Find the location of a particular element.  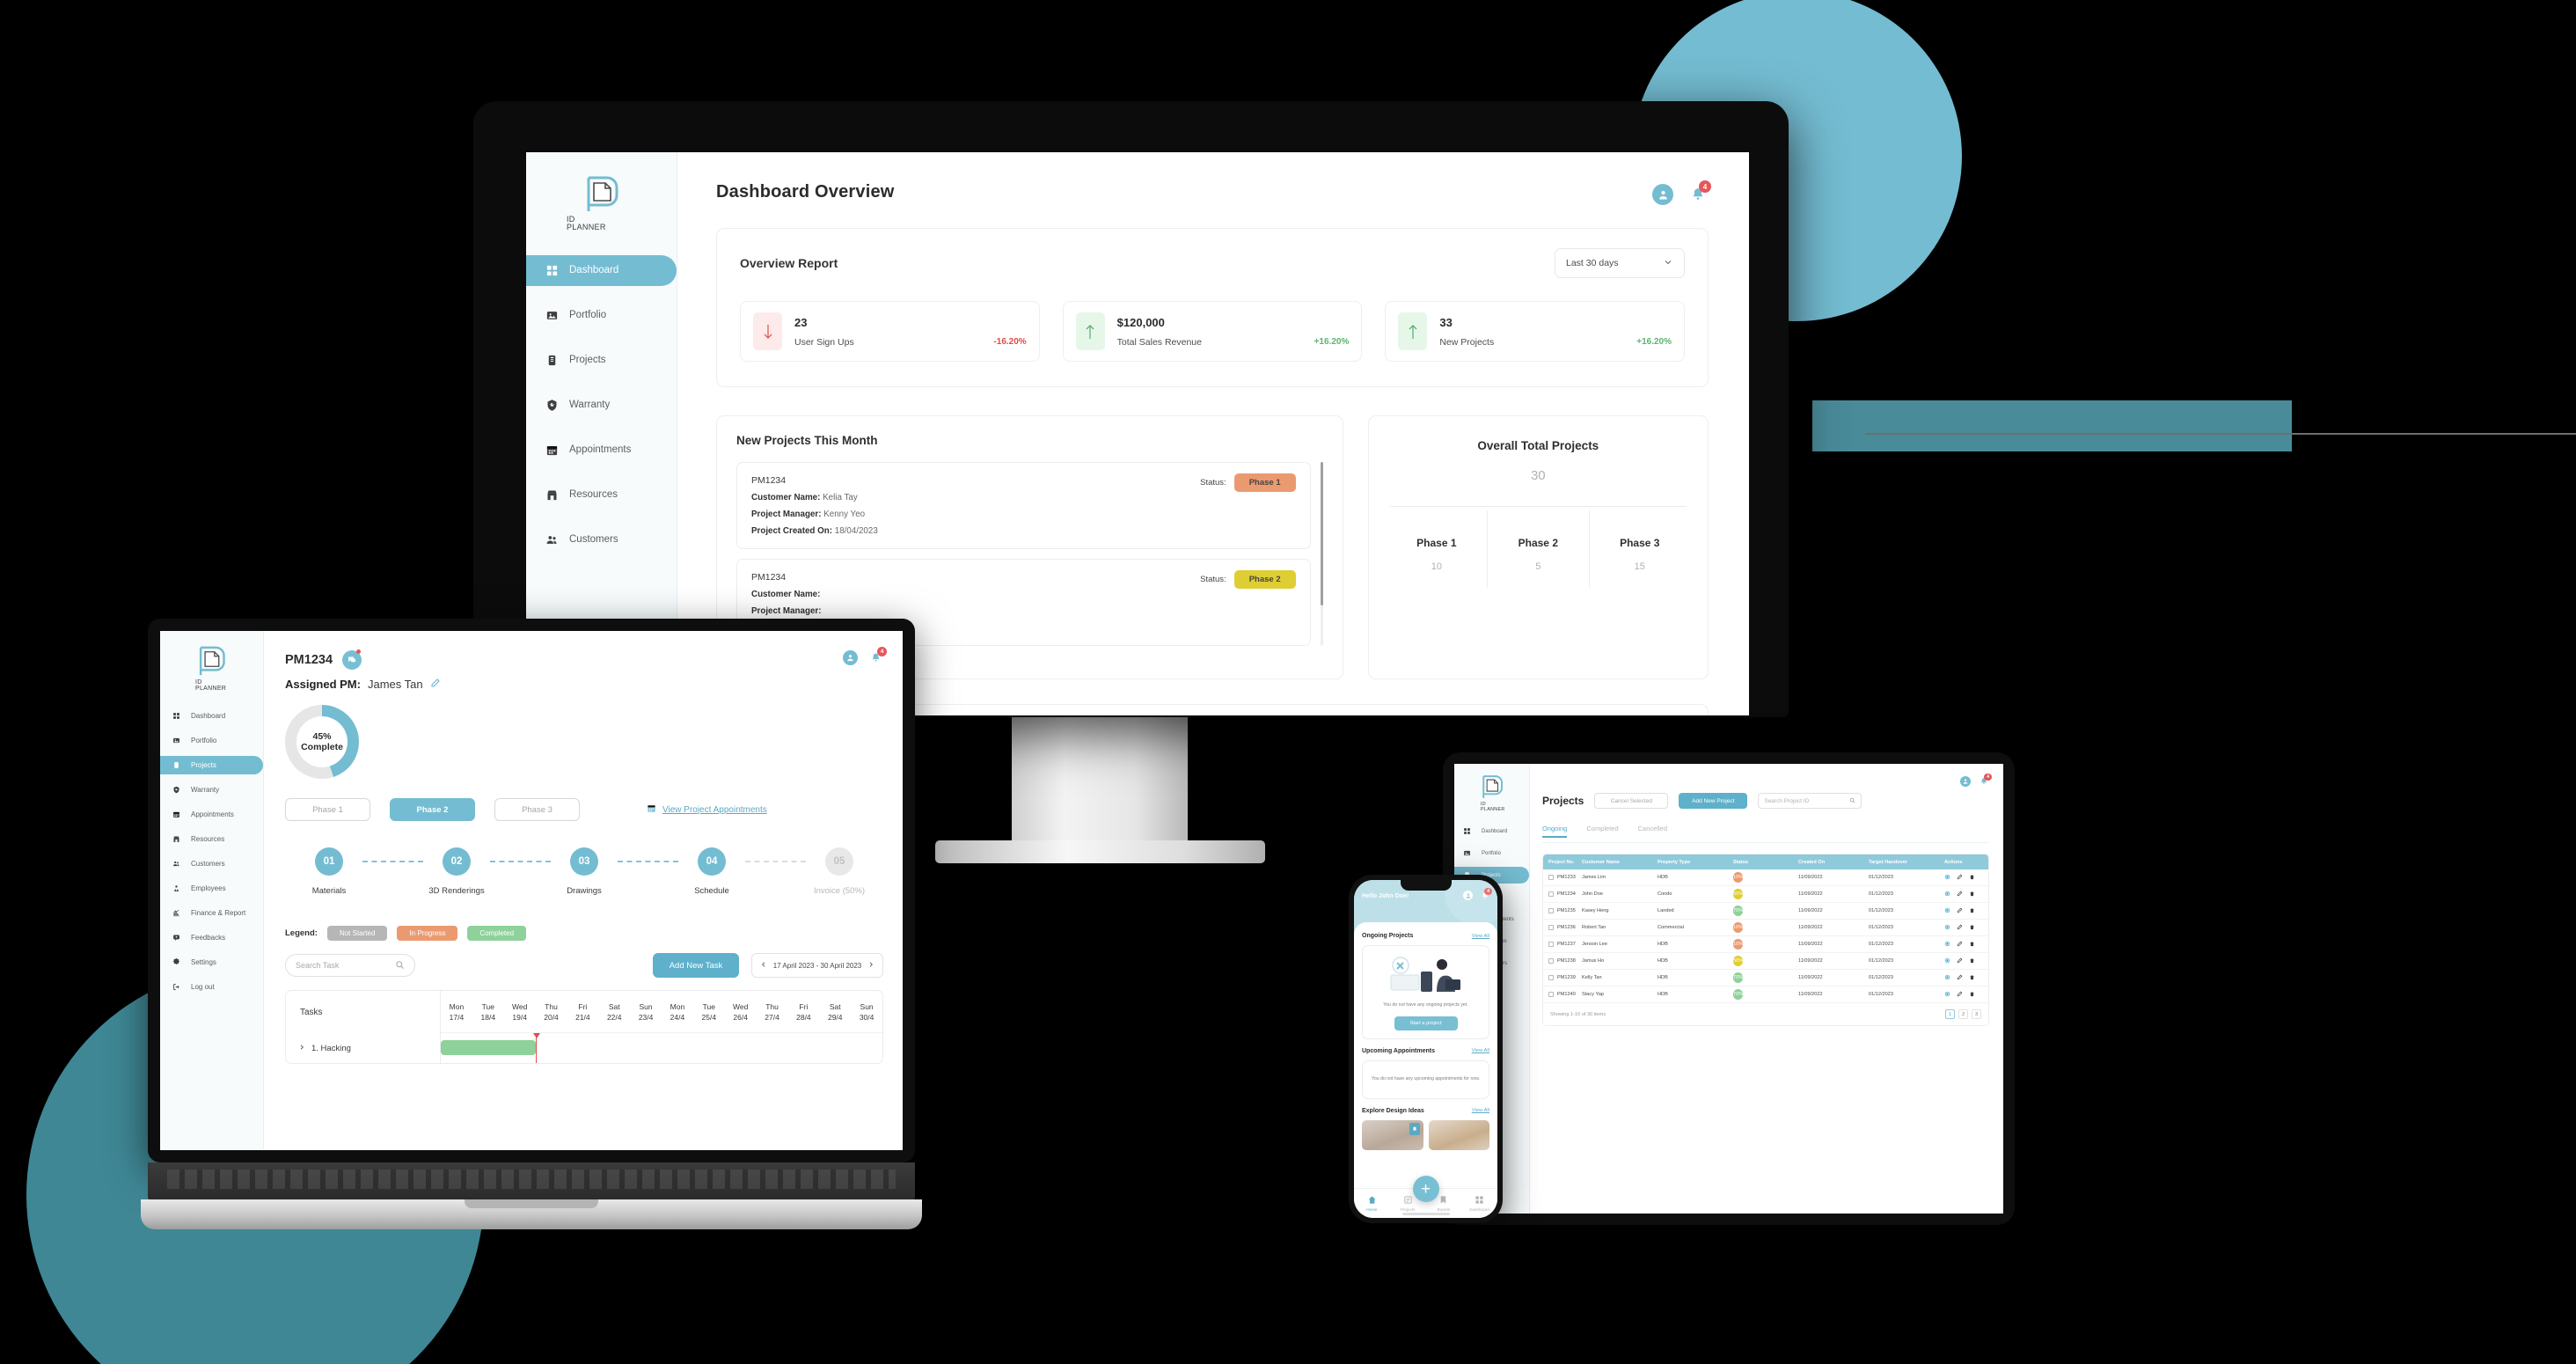

add-new-task-button: Add New Task is located at coordinates (696, 966).